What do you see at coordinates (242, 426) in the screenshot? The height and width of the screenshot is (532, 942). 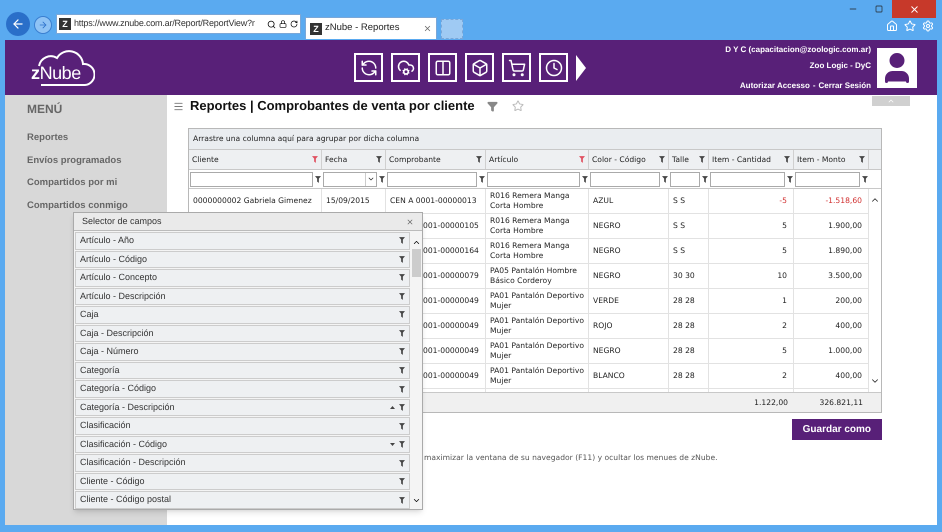 I see `field-item: Clasificación` at bounding box center [242, 426].